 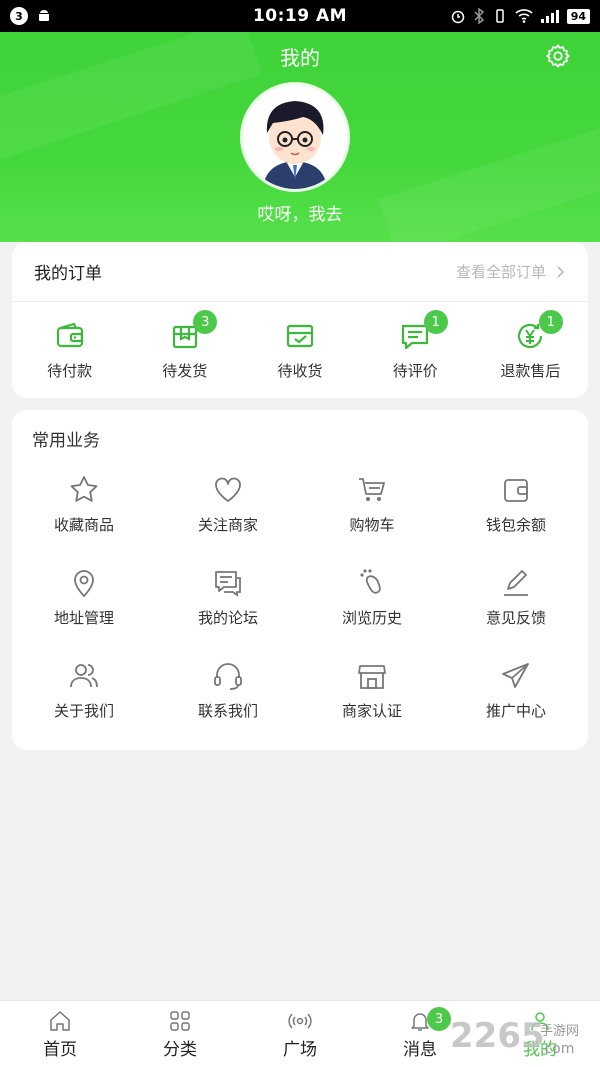 What do you see at coordinates (300, 58) in the screenshot?
I see `page-title: 我的` at bounding box center [300, 58].